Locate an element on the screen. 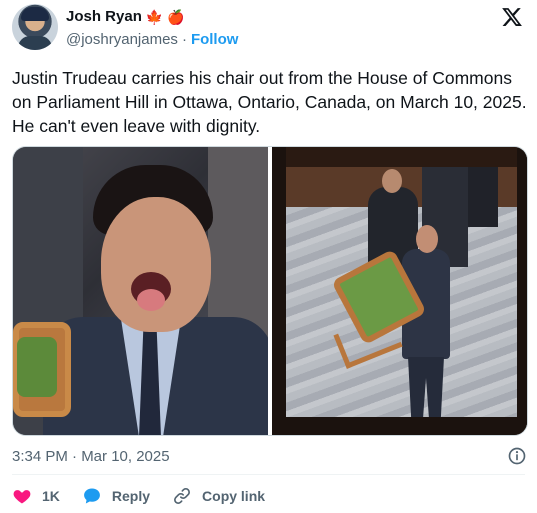 The height and width of the screenshot is (513, 537). avatar-shirt is located at coordinates (35, 43).